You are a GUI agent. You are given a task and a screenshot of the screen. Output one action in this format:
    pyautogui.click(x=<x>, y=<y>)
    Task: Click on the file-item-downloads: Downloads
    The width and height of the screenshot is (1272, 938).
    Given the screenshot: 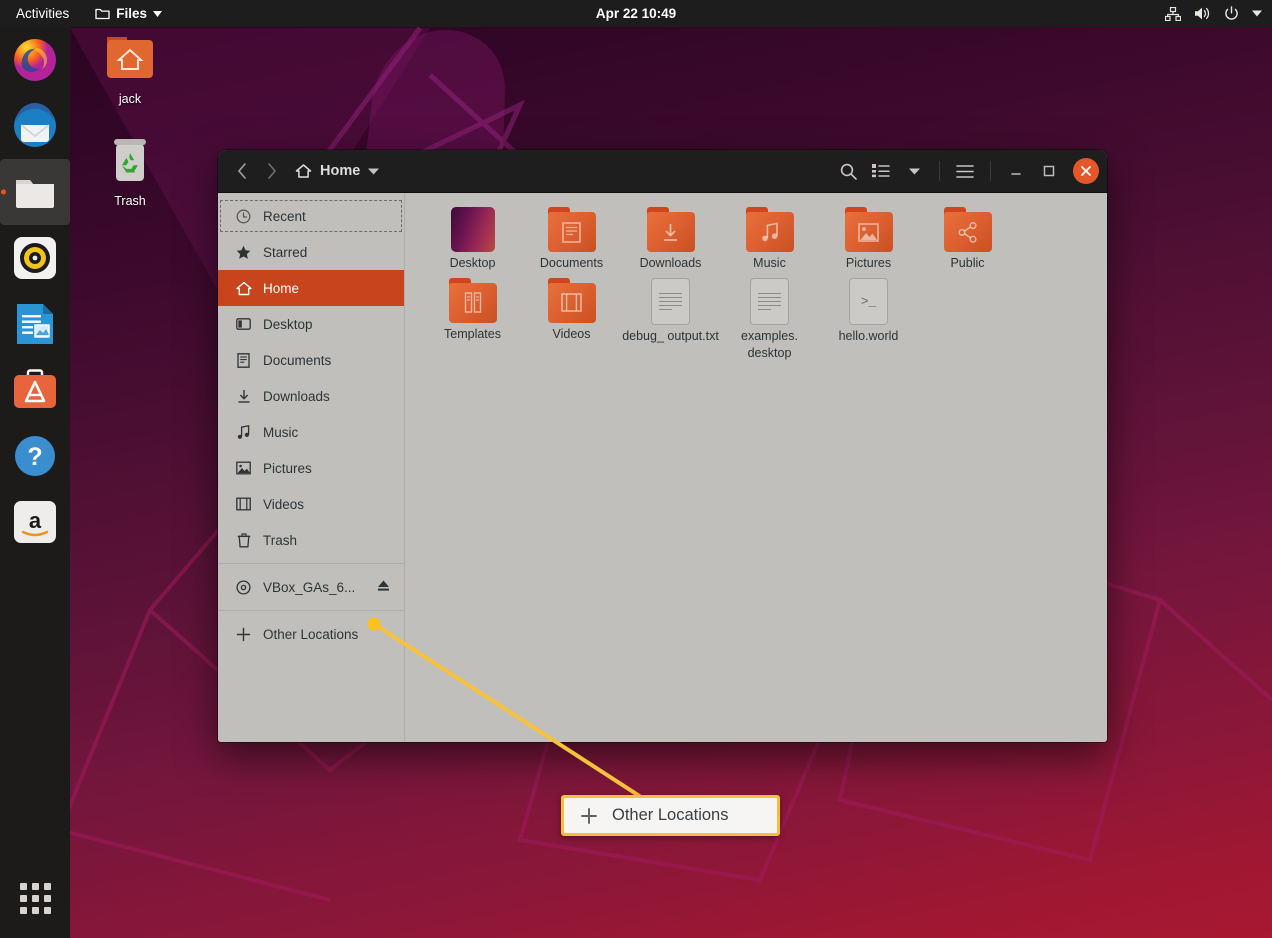 What is the action you would take?
    pyautogui.click(x=670, y=239)
    